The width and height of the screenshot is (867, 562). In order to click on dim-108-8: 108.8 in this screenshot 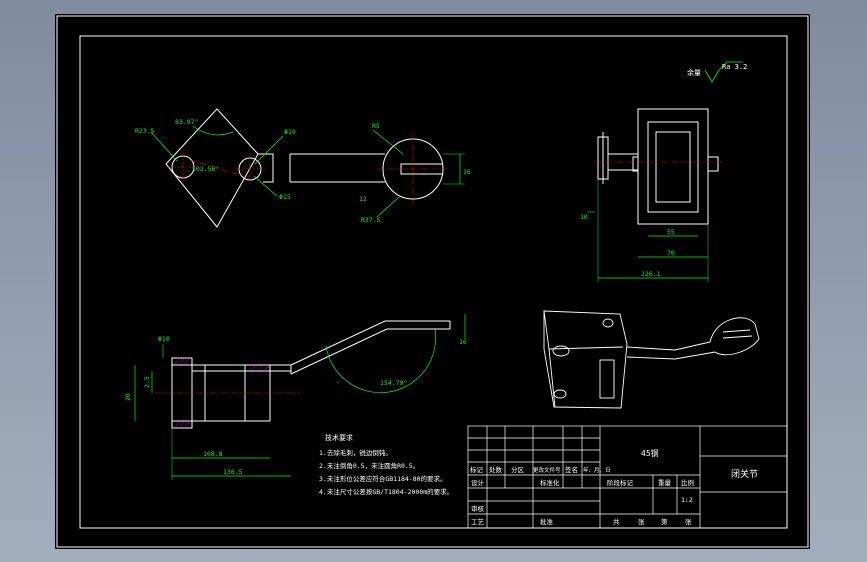, I will do `click(213, 454)`.